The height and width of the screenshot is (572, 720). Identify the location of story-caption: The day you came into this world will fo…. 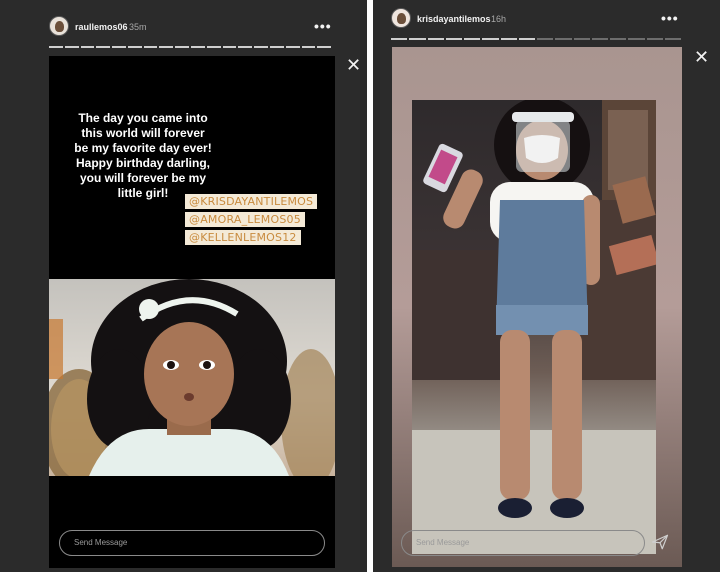
(143, 155).